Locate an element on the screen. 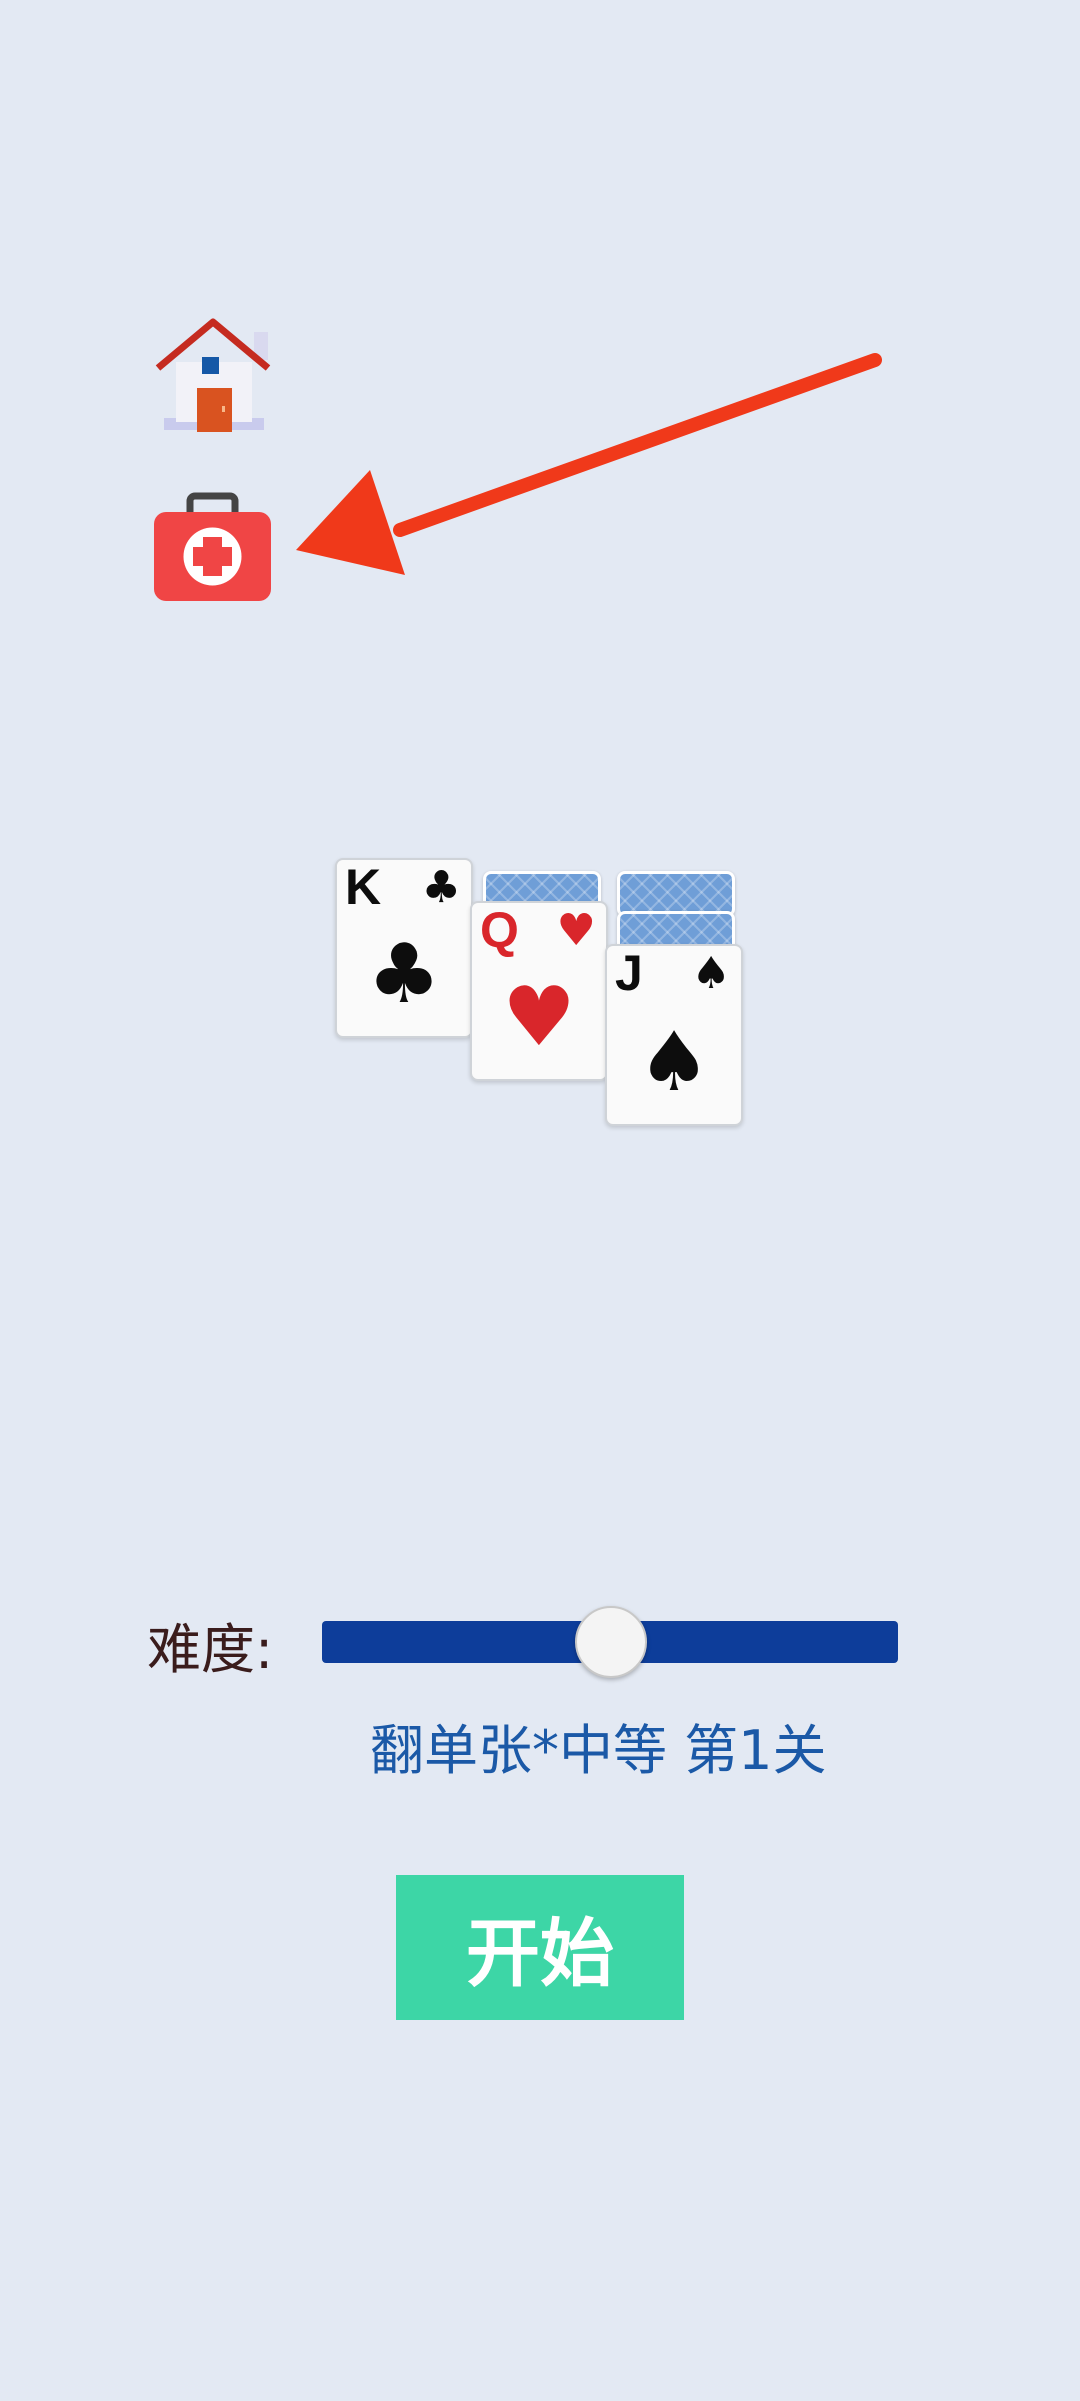  home-icon is located at coordinates (213, 375).